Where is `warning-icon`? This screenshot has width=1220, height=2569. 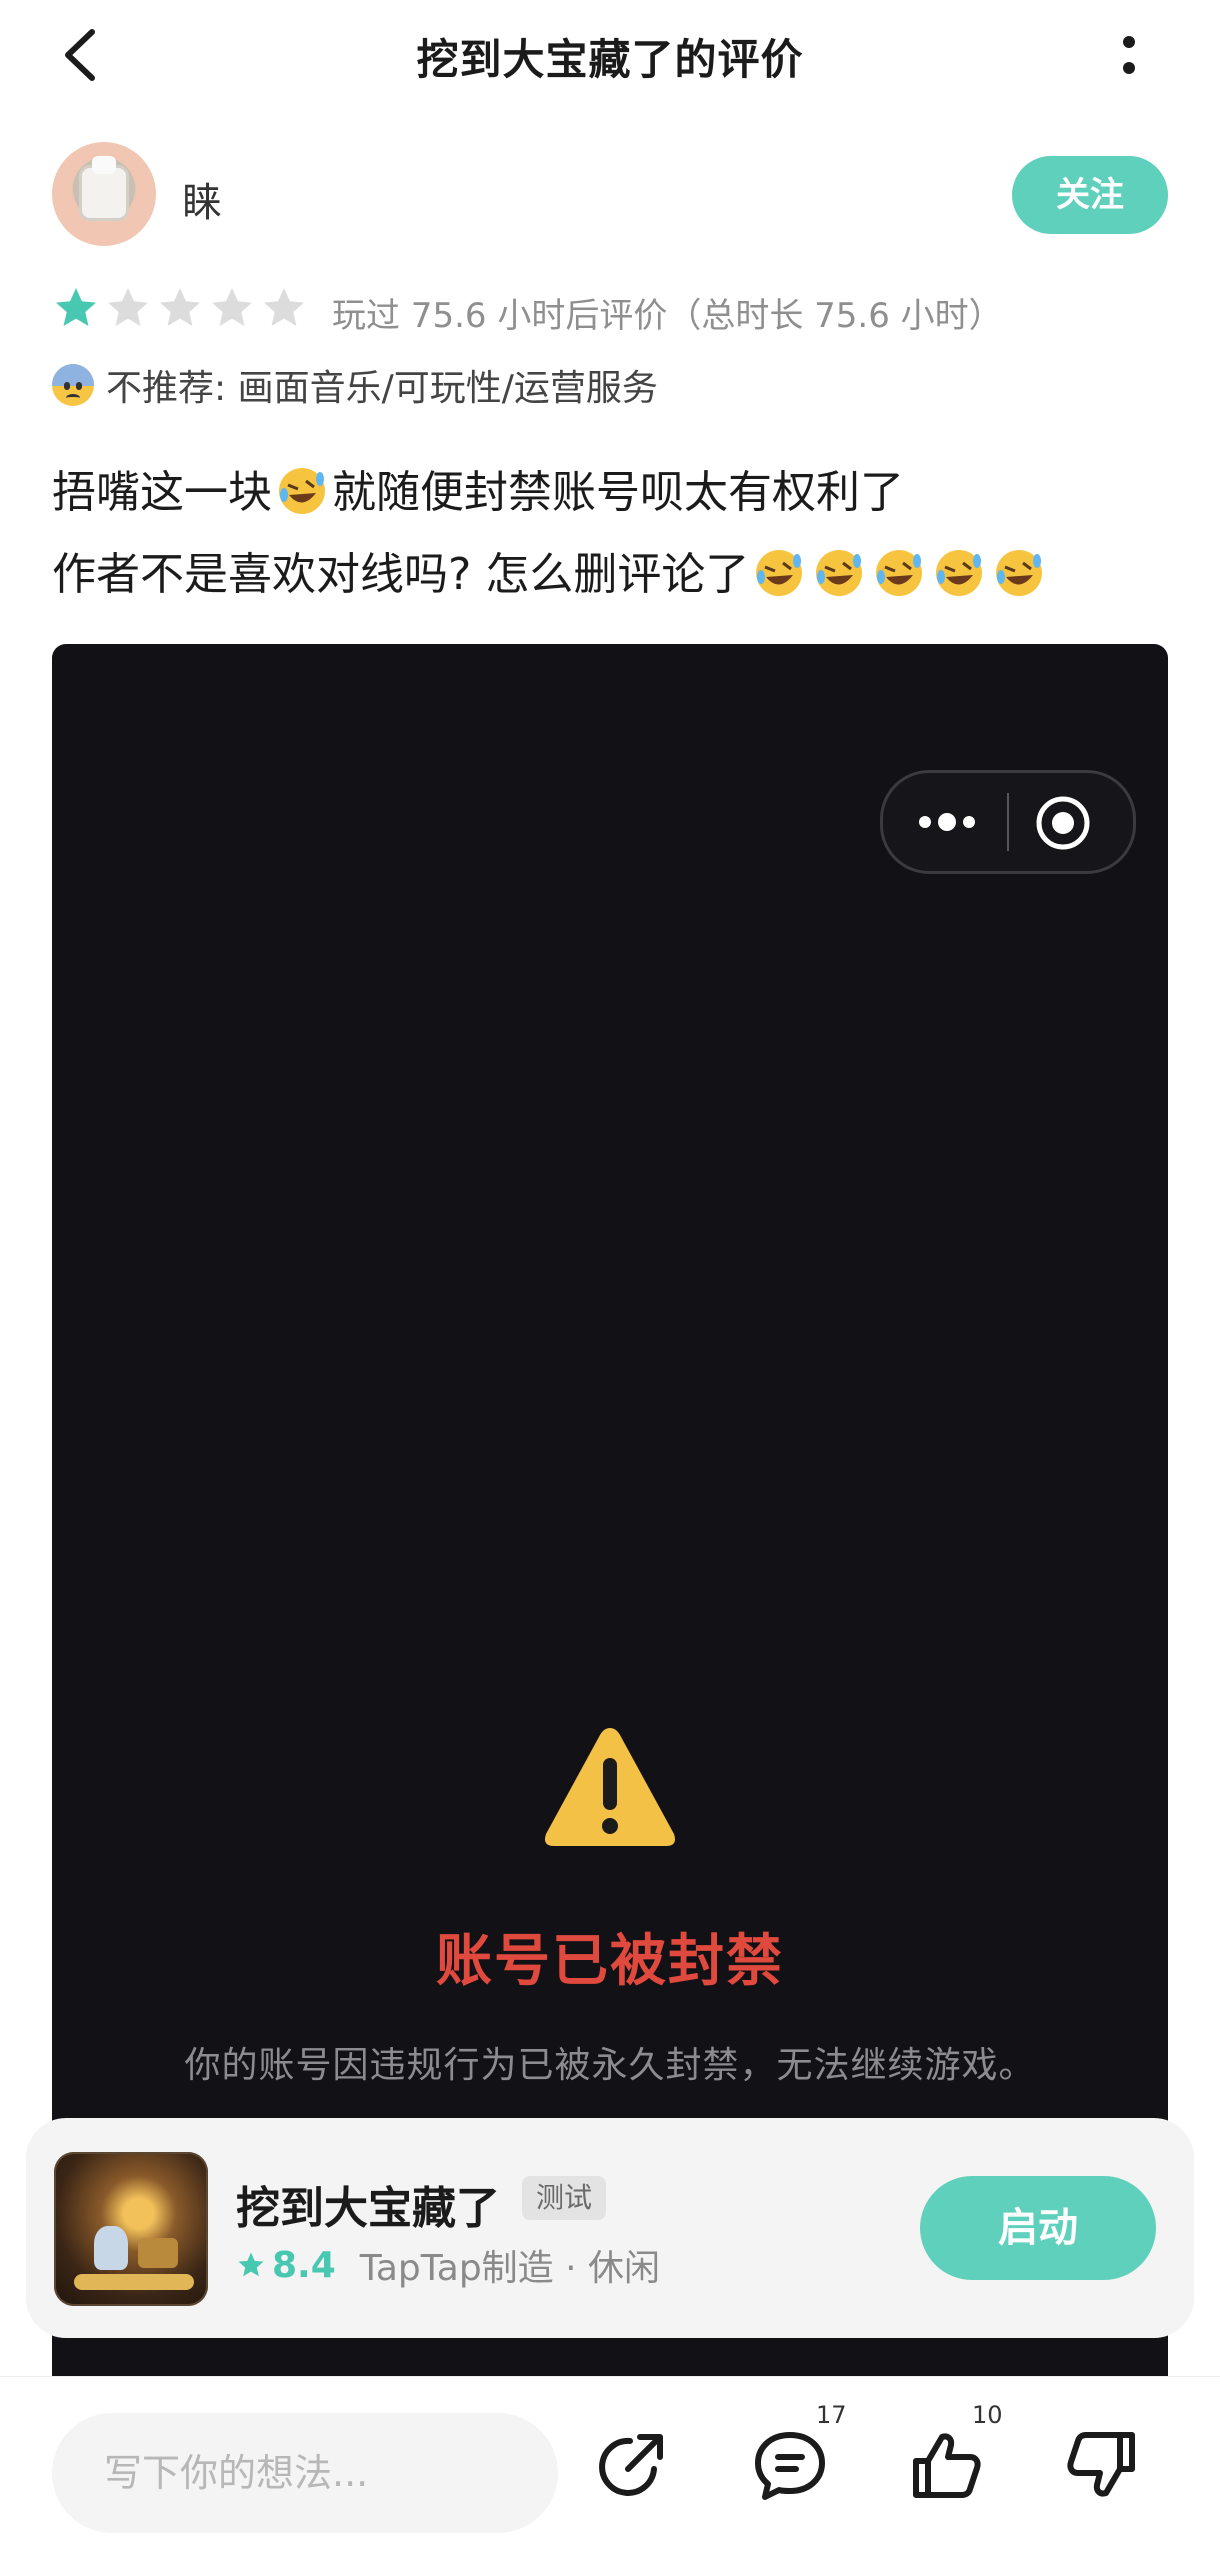
warning-icon is located at coordinates (610, 1787).